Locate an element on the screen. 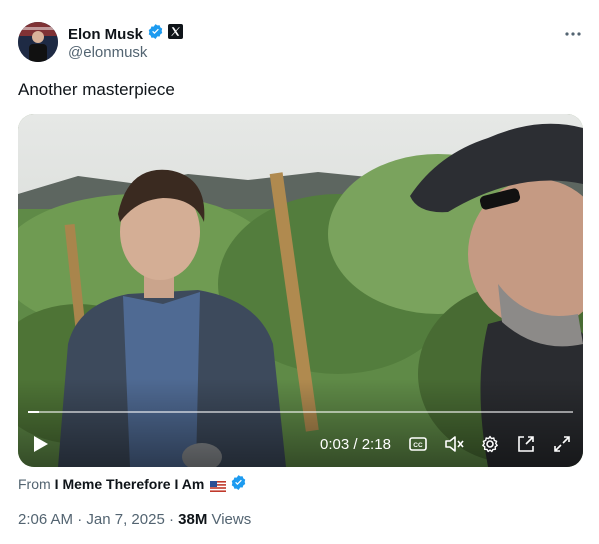 The image size is (599, 544). source-account-name: I Meme Therefore I Am is located at coordinates (130, 484).